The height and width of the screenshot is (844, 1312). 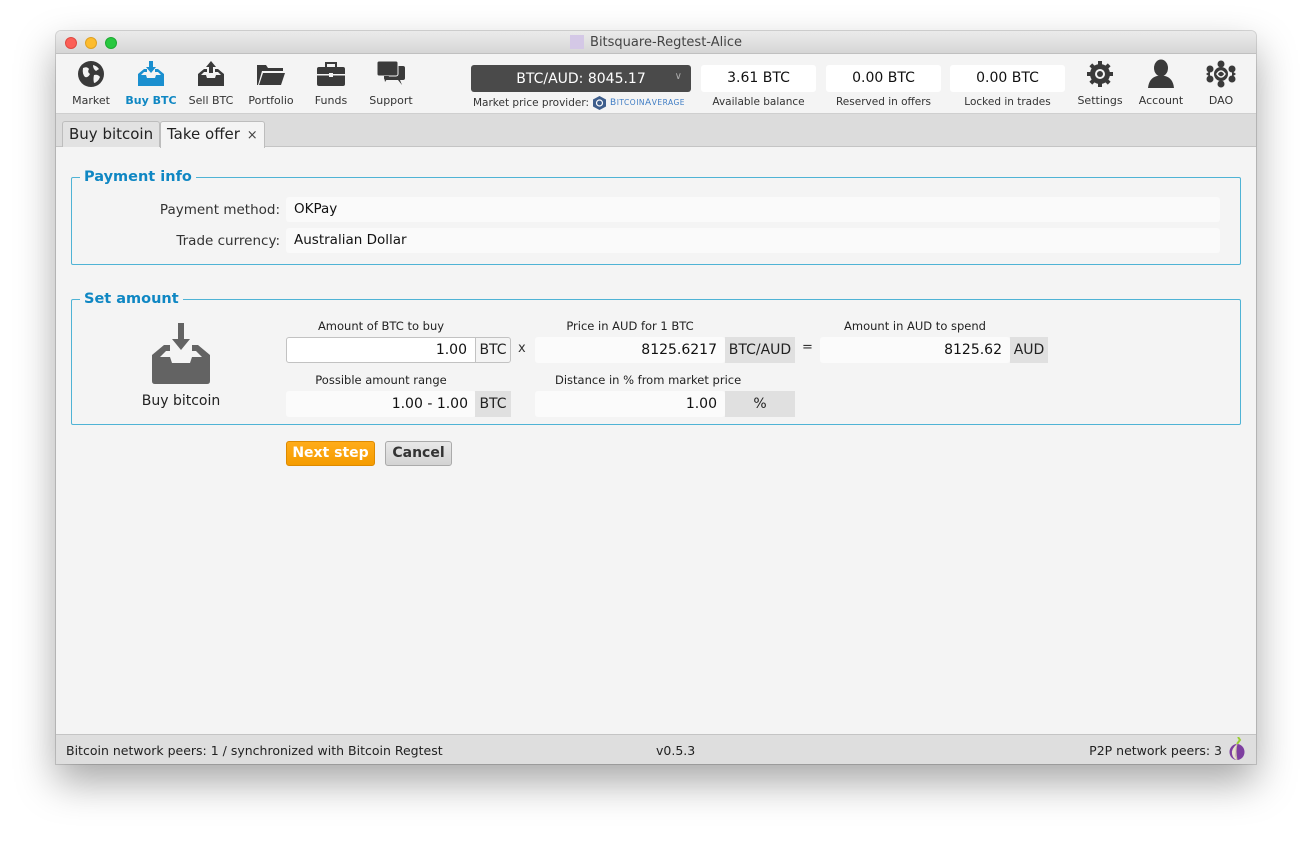 What do you see at coordinates (630, 326) in the screenshot?
I see `price-label: Price in AUD for 1 BTC` at bounding box center [630, 326].